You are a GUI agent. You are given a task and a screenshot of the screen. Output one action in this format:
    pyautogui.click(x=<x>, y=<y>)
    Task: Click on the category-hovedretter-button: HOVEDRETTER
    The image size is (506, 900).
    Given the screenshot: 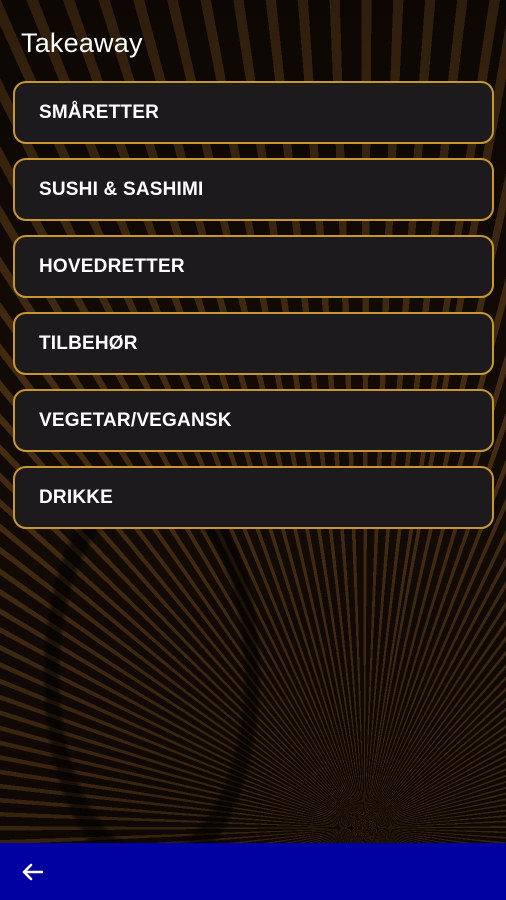 What is the action you would take?
    pyautogui.click(x=253, y=266)
    